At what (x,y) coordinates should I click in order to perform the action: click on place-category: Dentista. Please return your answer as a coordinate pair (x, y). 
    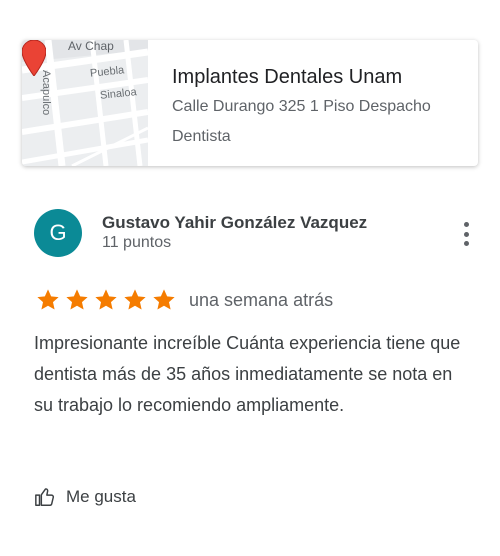
    Looking at the image, I should click on (201, 136).